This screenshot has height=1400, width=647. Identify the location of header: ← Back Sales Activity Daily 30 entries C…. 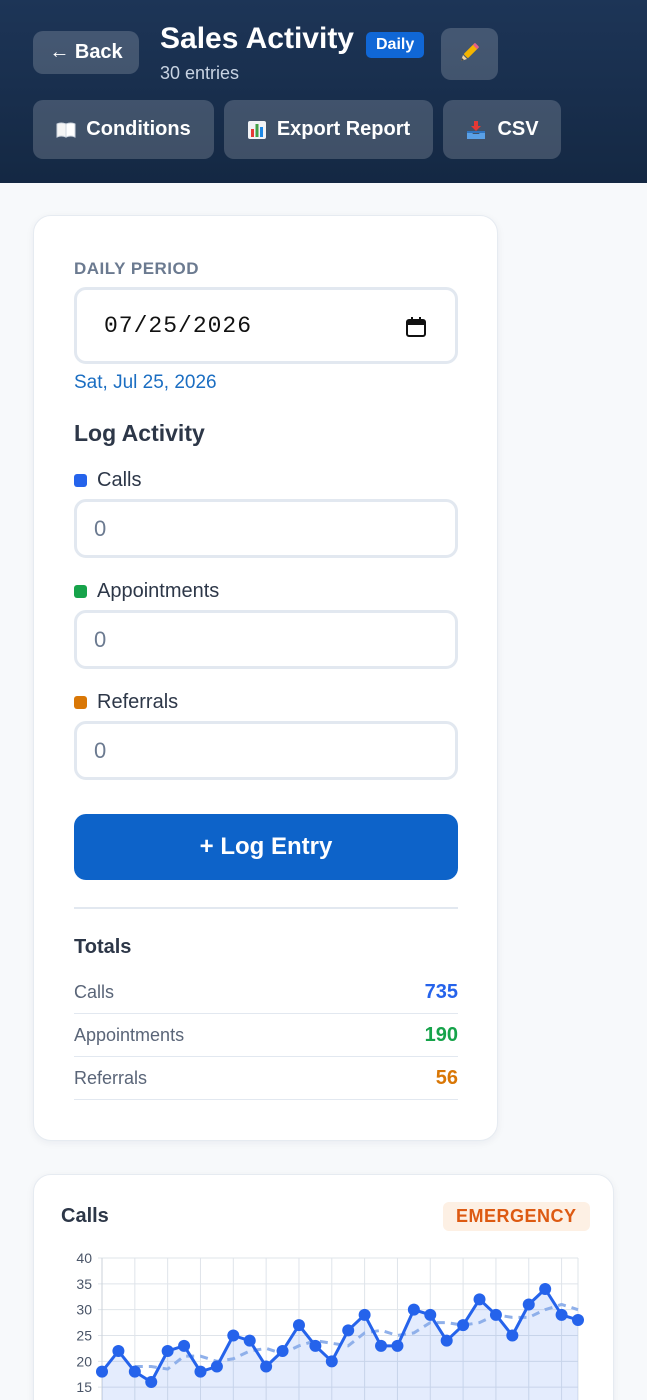
(323, 91).